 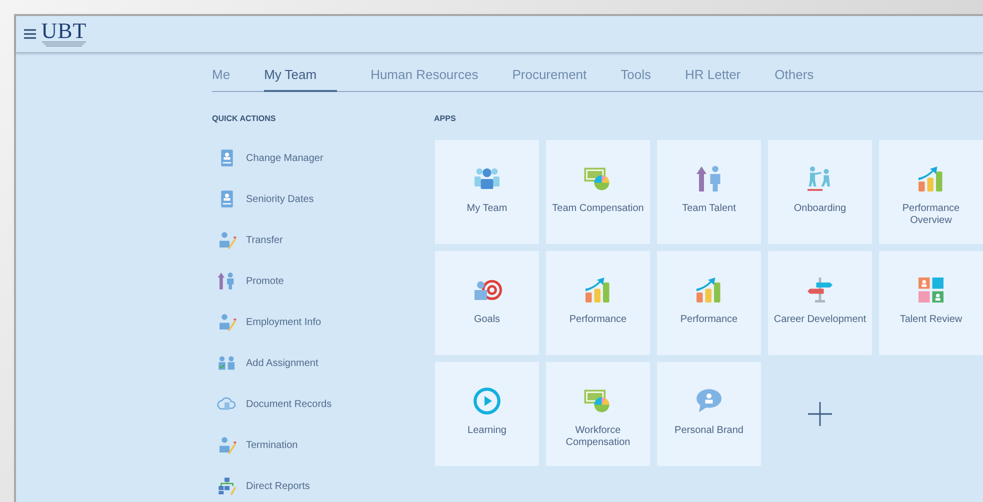 What do you see at coordinates (794, 78) in the screenshot?
I see `nav-tab: Others` at bounding box center [794, 78].